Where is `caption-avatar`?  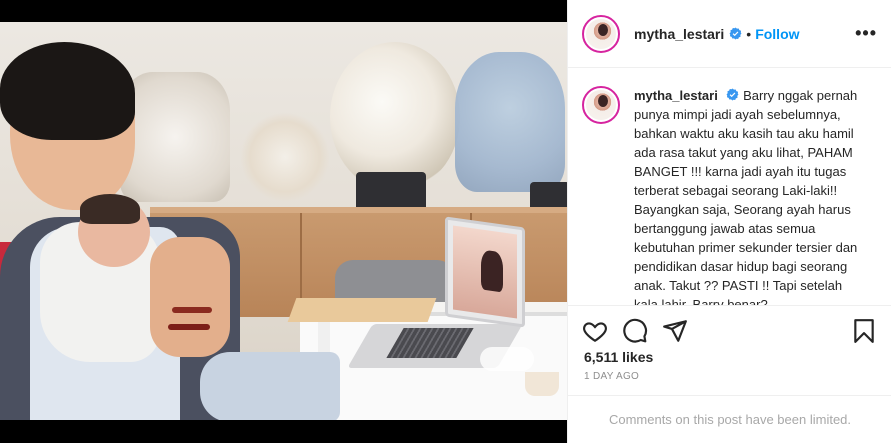 caption-avatar is located at coordinates (601, 105).